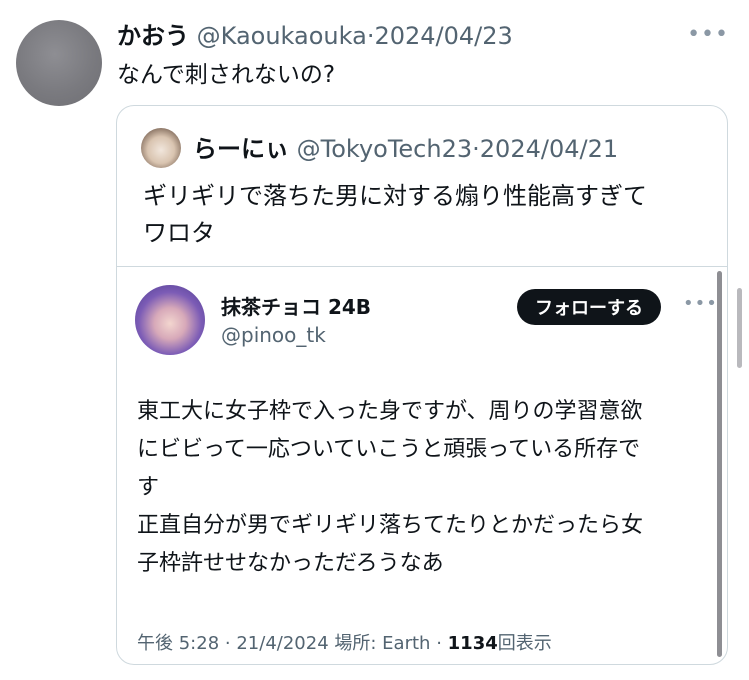  I want to click on embed-text-line: 子枠許せせなかっただろうなあ, so click(290, 563).